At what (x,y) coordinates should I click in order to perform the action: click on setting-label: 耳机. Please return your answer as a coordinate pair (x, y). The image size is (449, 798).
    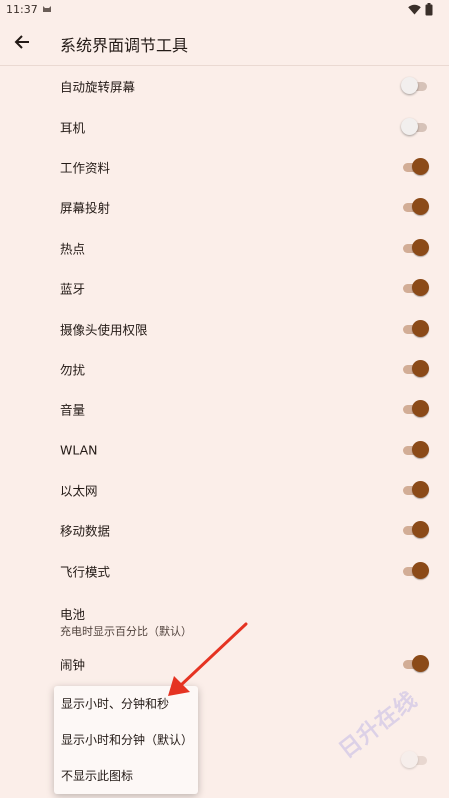
    Looking at the image, I should click on (73, 128).